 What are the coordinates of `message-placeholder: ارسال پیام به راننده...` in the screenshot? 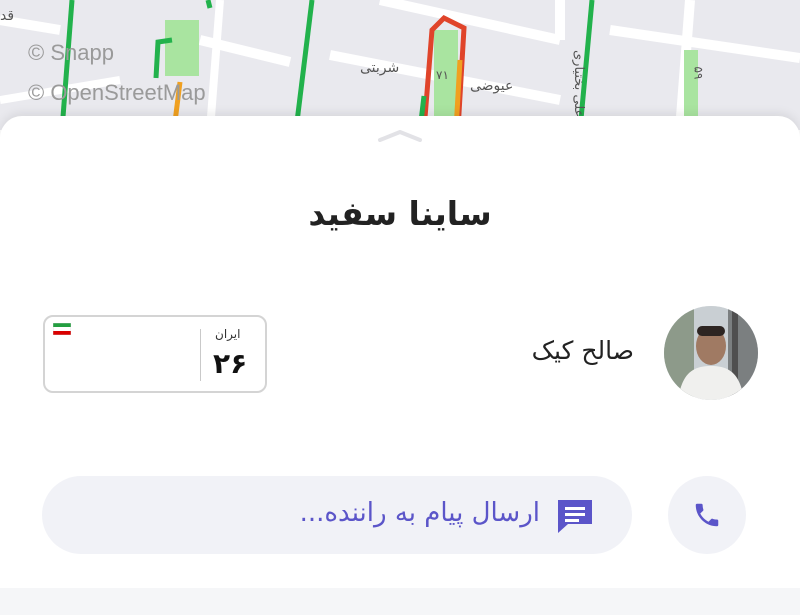 It's located at (419, 513).